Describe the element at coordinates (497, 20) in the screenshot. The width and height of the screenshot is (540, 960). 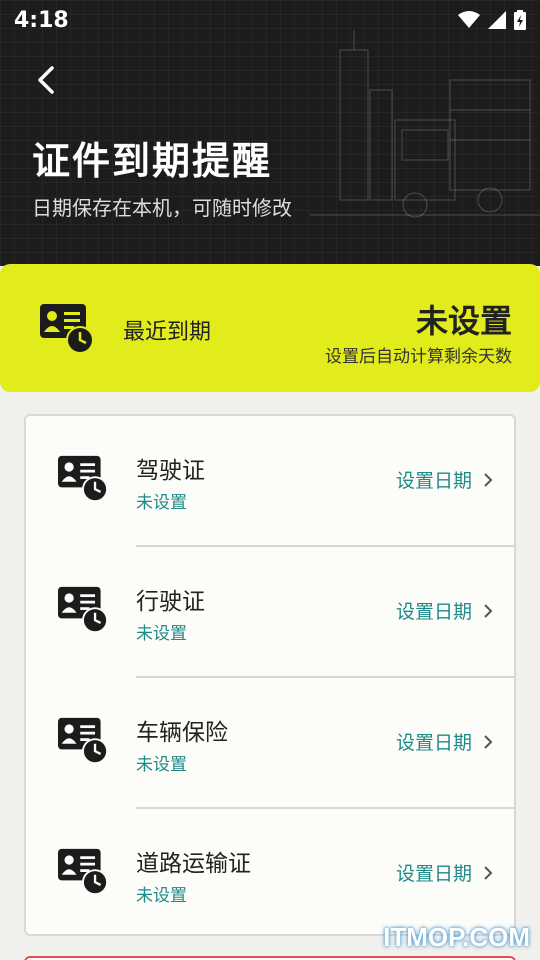
I see `signal-icon` at that location.